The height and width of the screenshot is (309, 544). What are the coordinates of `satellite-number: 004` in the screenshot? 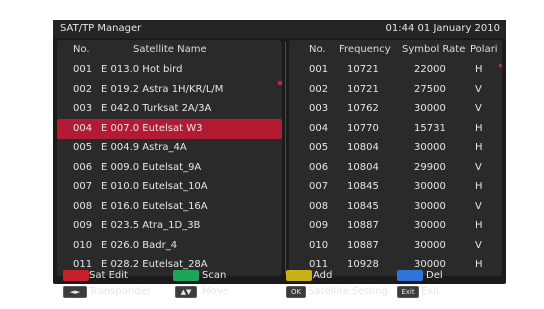 It's located at (83, 128).